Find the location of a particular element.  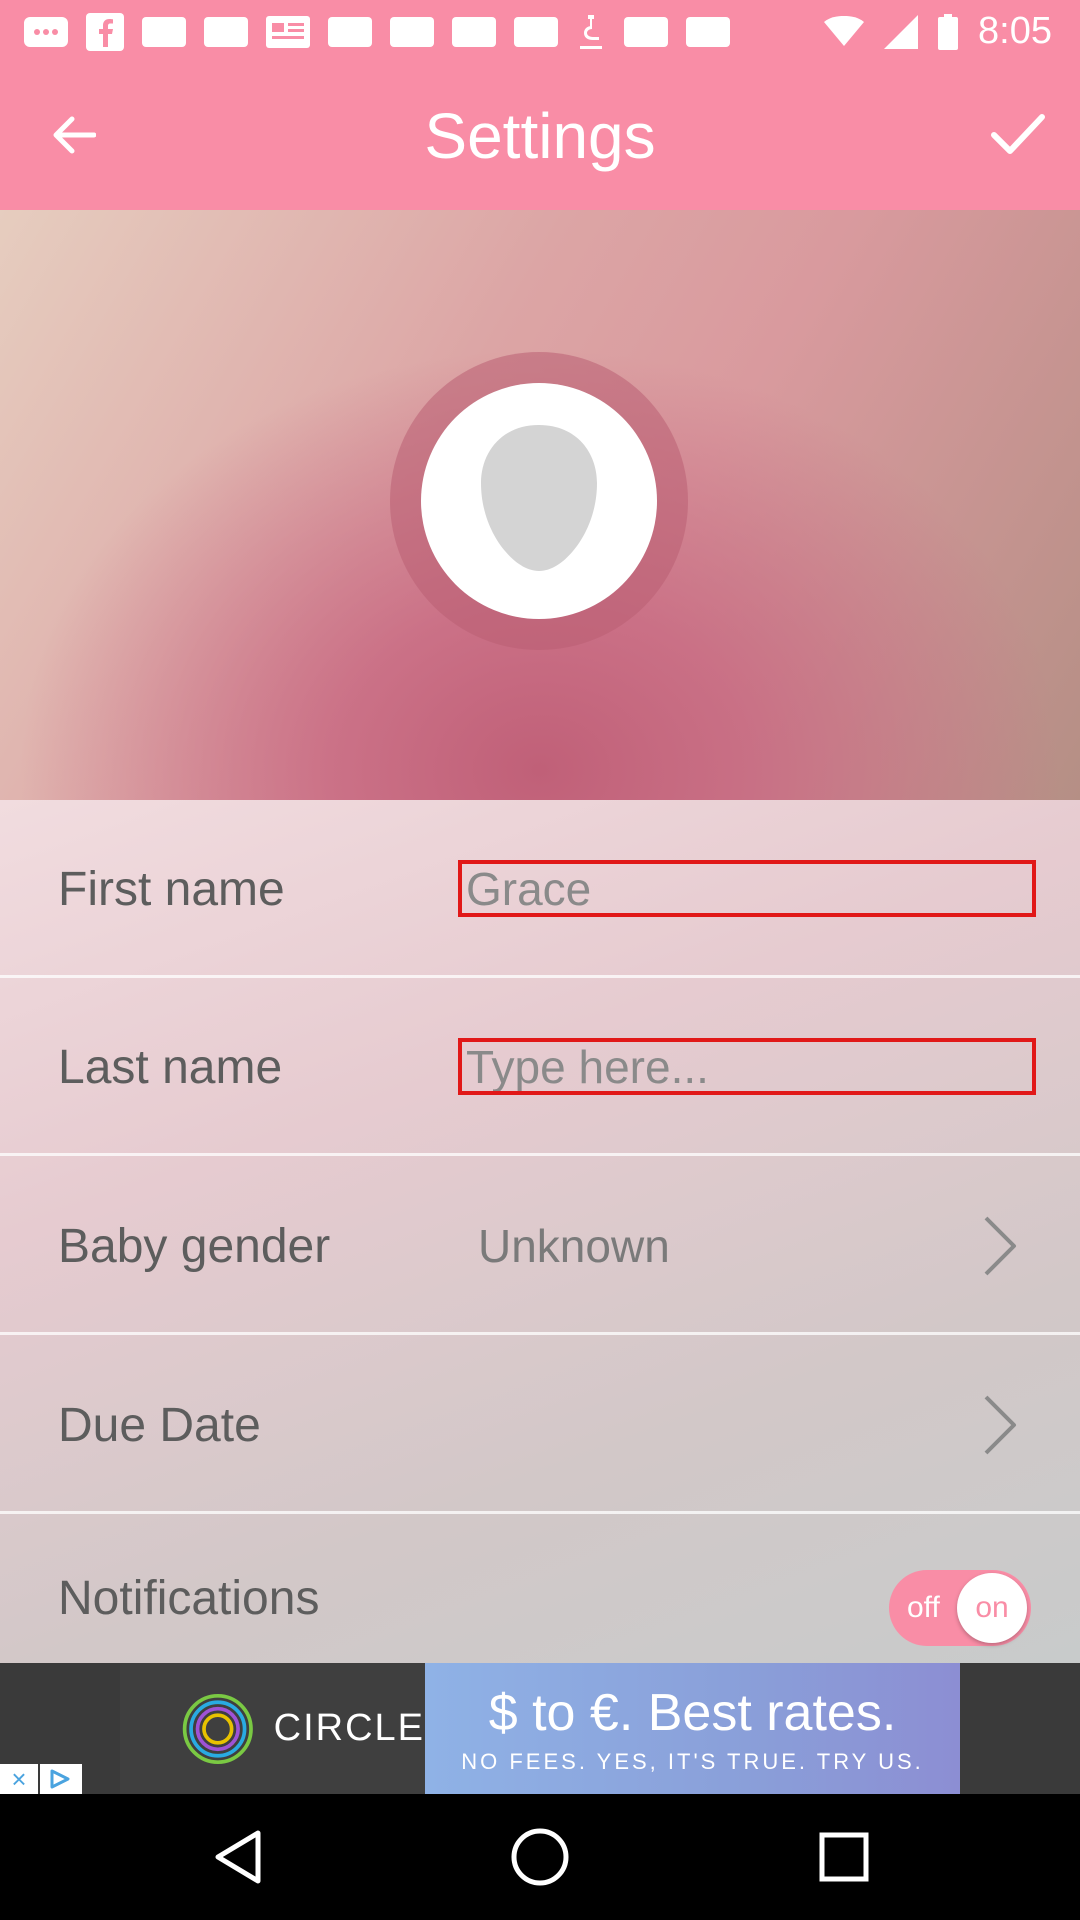

baby-gender-row: Baby gender Unknown is located at coordinates (540, 1246).